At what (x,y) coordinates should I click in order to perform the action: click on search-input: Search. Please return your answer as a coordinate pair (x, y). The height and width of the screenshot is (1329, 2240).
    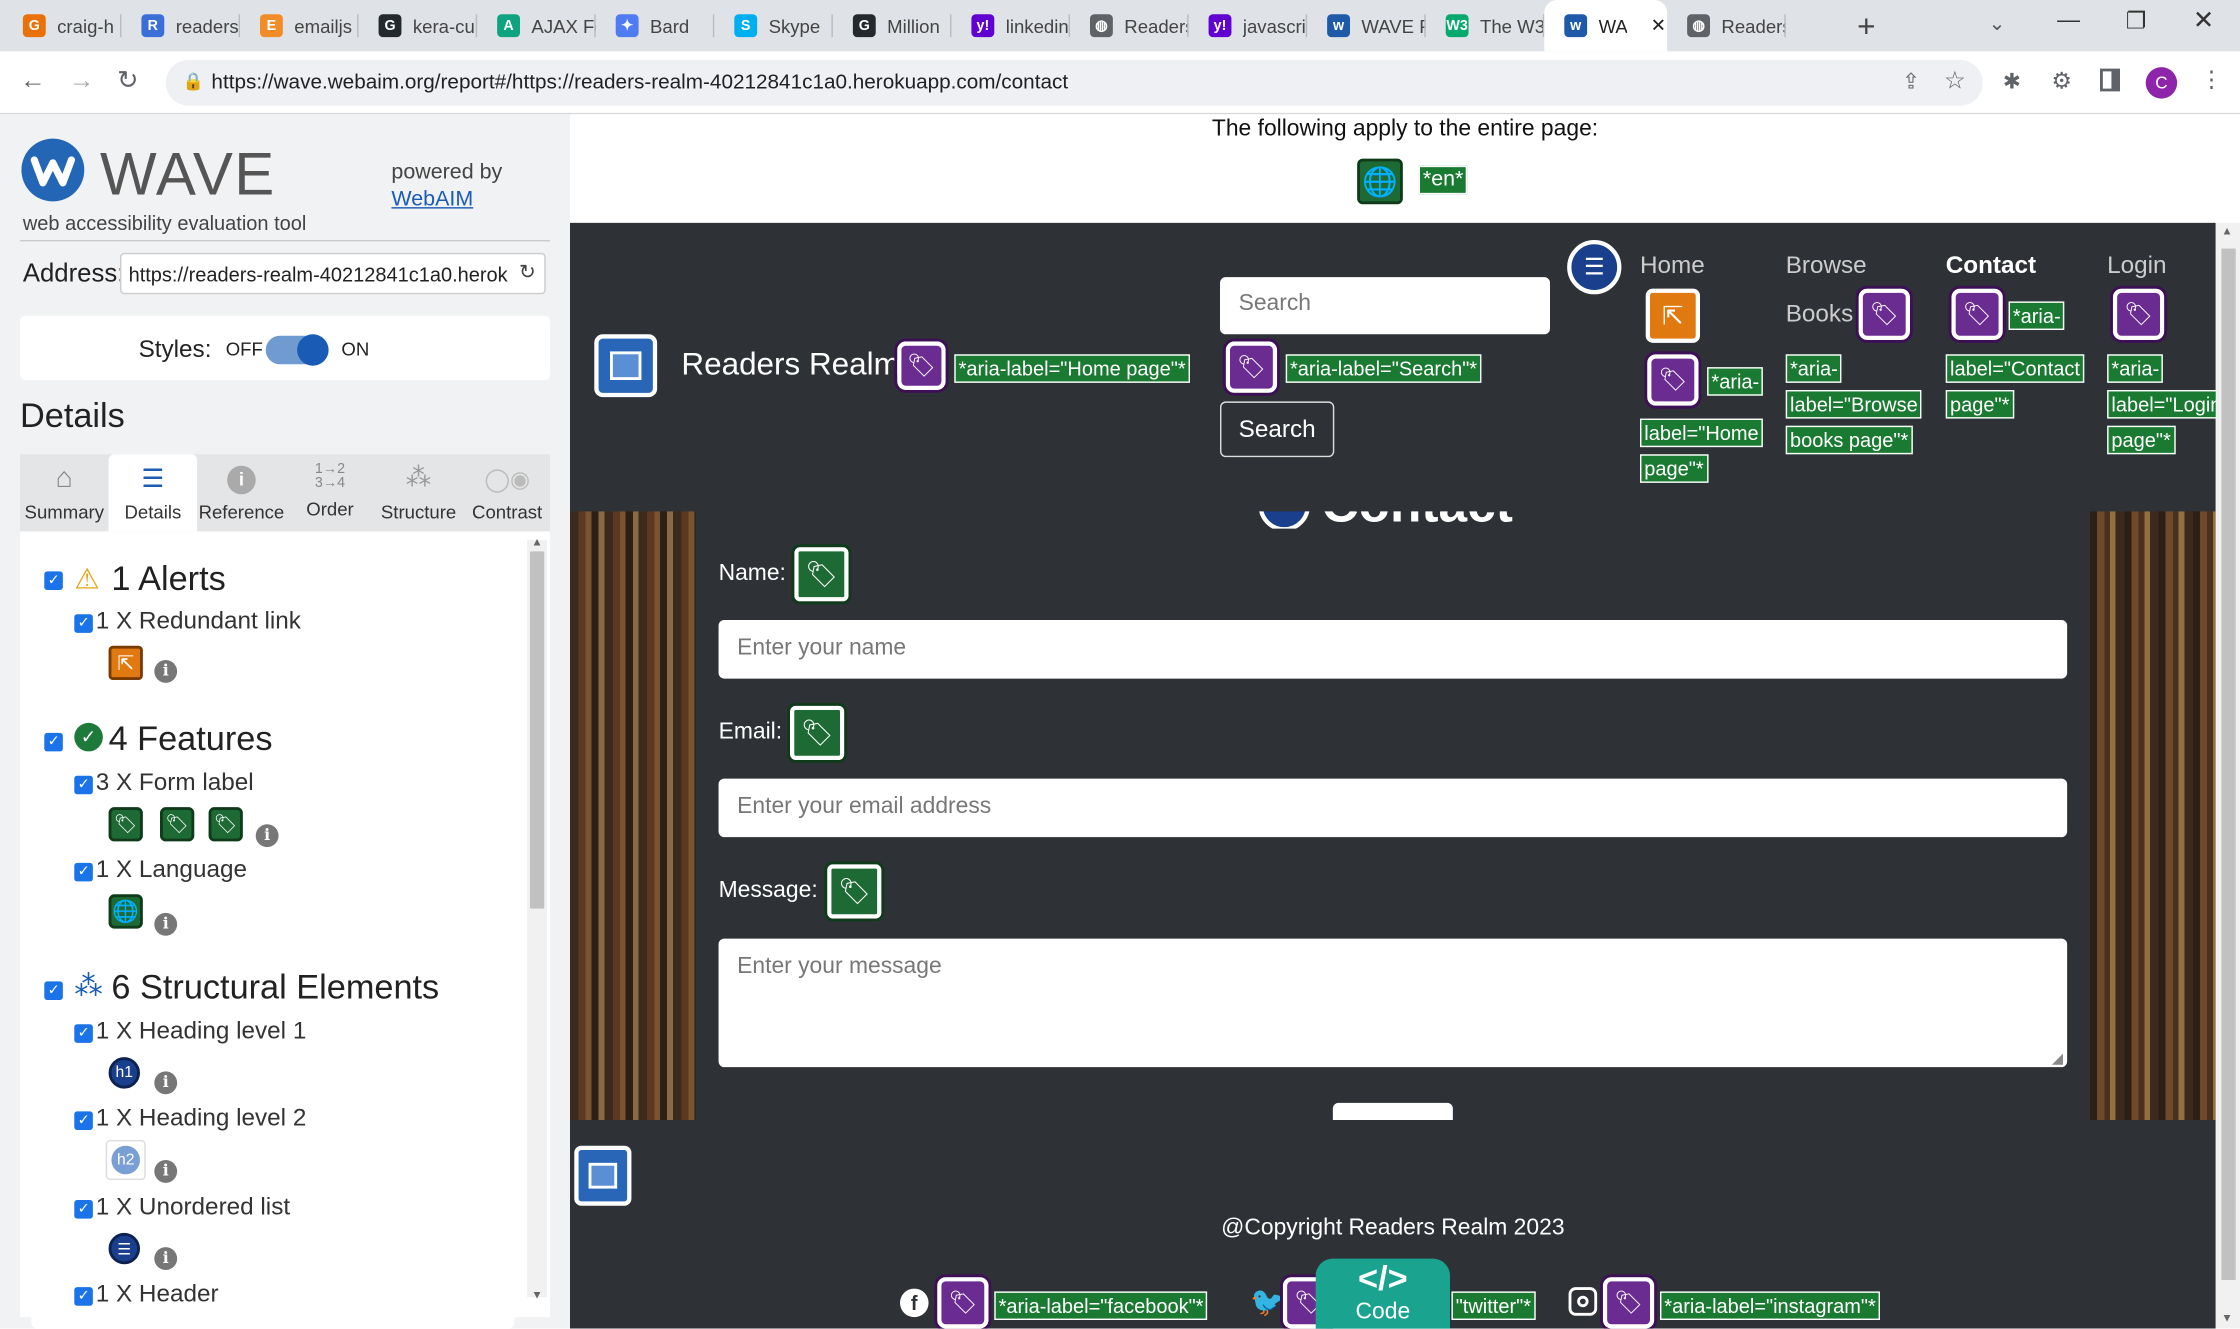
    Looking at the image, I should click on (1384, 306).